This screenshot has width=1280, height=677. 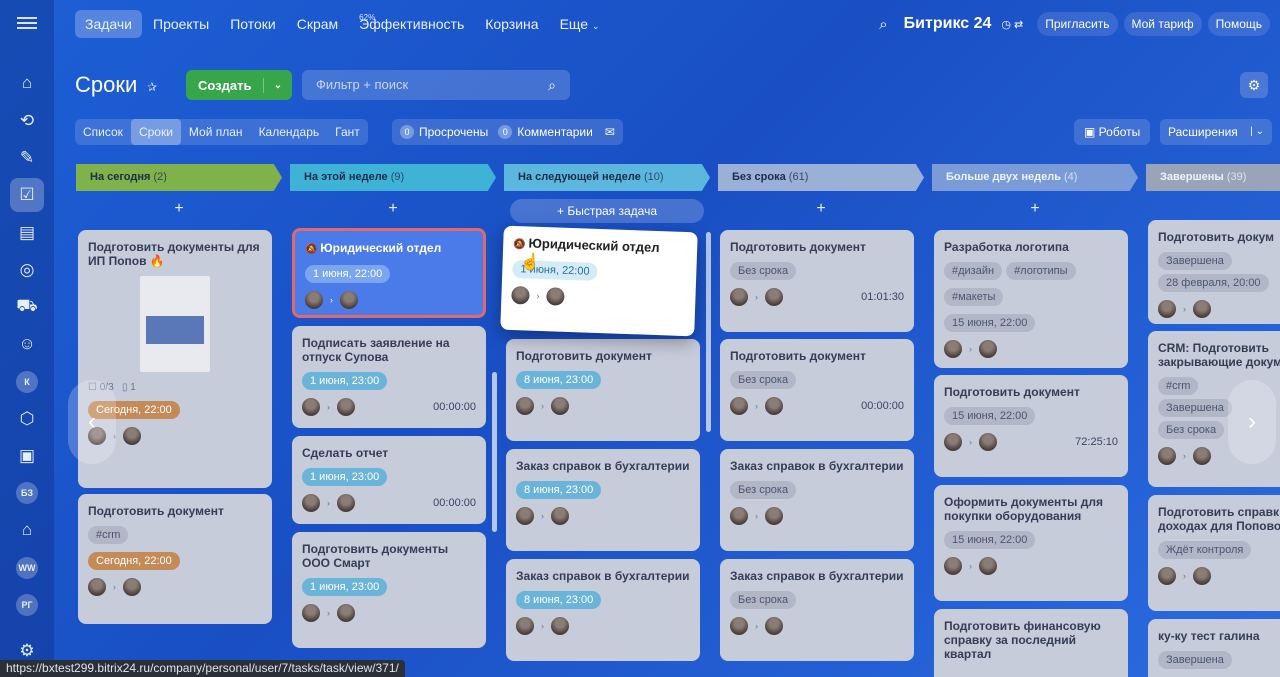 What do you see at coordinates (580, 24) in the screenshot?
I see `tab-more: Еще ⌄` at bounding box center [580, 24].